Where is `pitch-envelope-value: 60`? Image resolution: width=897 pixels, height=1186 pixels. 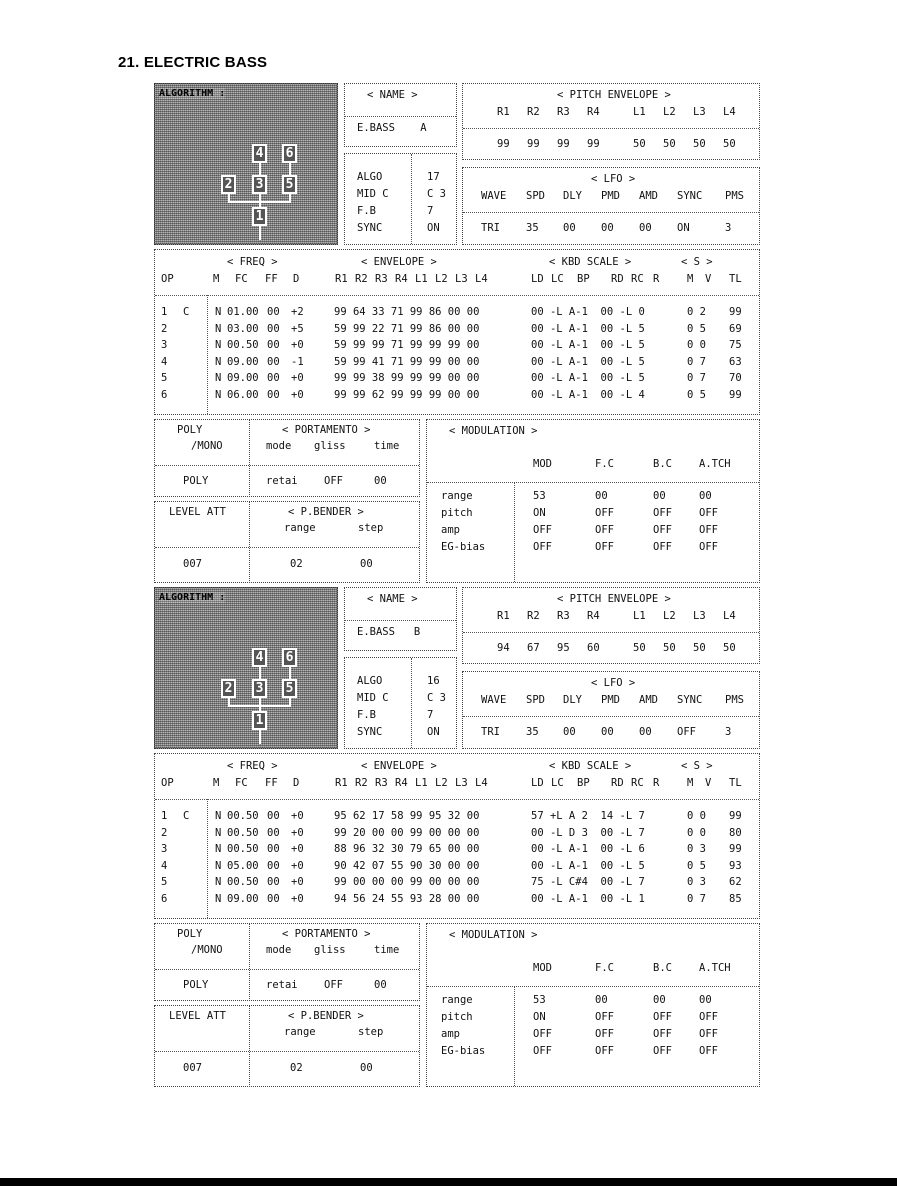 pitch-envelope-value: 60 is located at coordinates (593, 648).